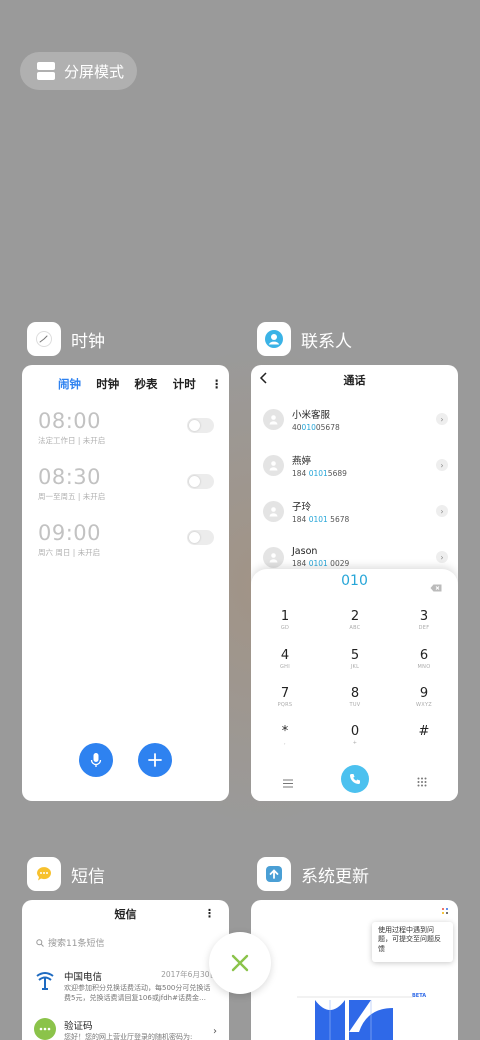 The height and width of the screenshot is (1040, 480). I want to click on alarm-repeat: 周一至周五 | 未开启, so click(72, 496).